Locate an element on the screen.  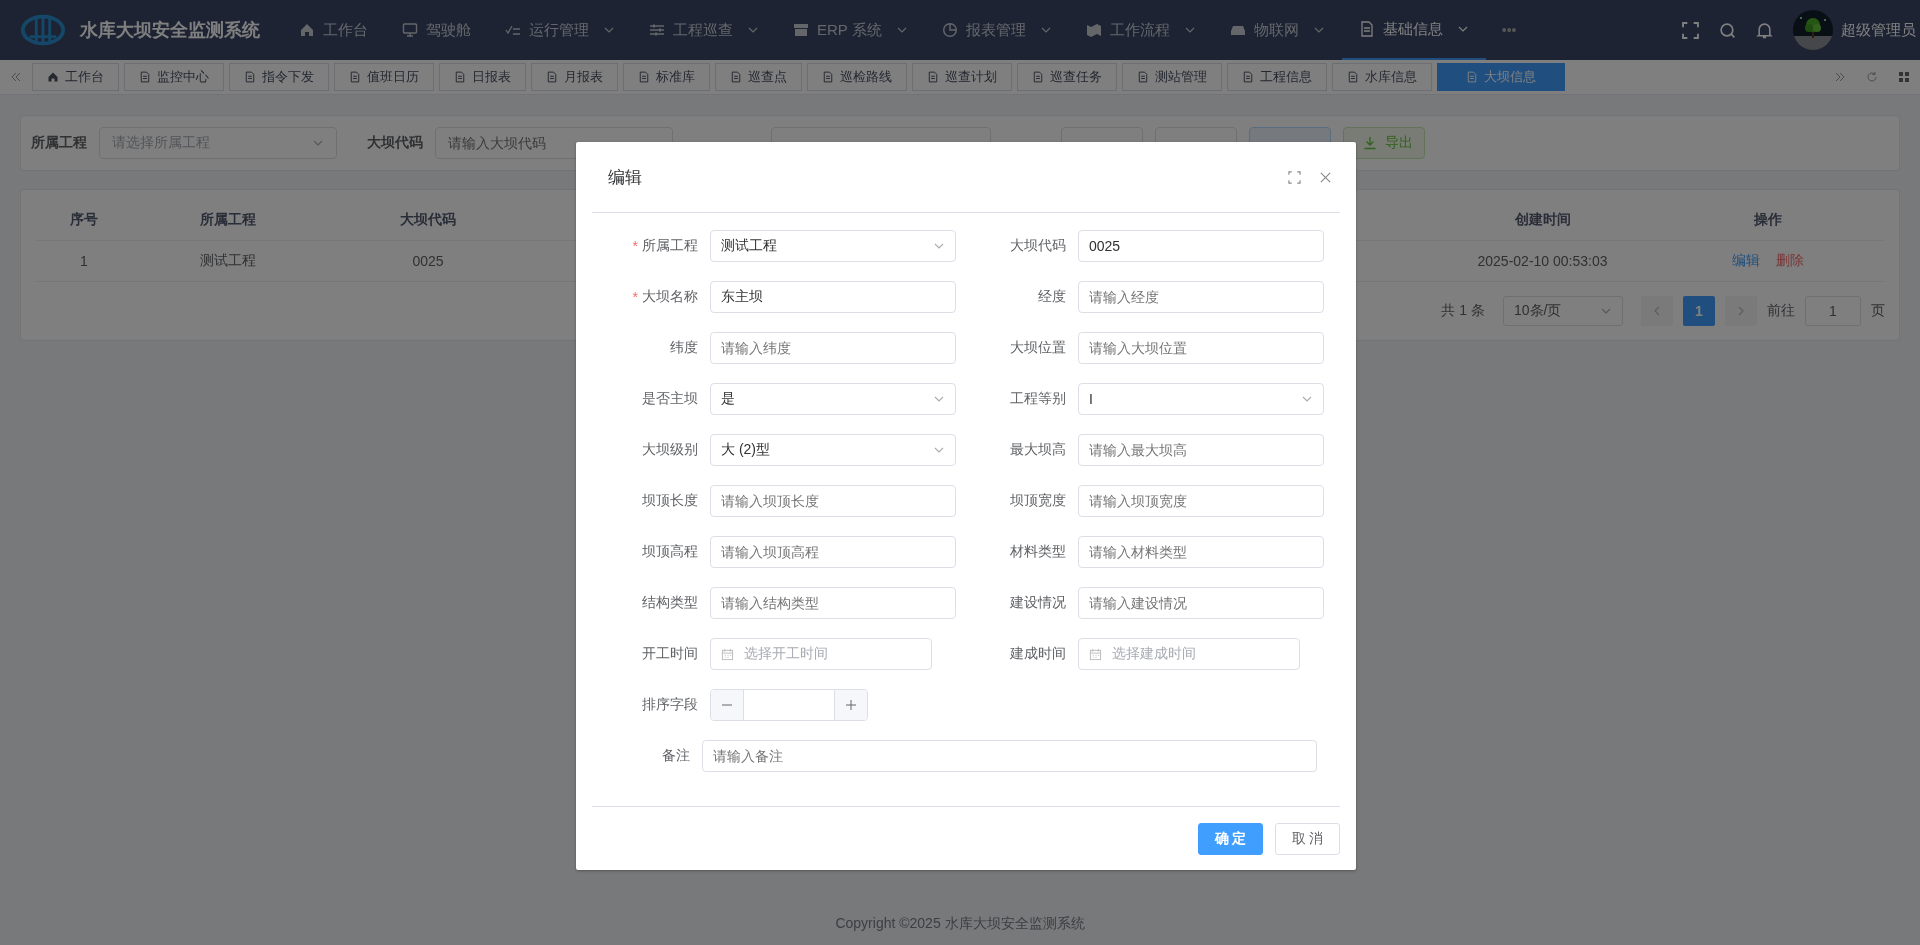
input-field: 请输入坝顶长度 is located at coordinates (833, 501).